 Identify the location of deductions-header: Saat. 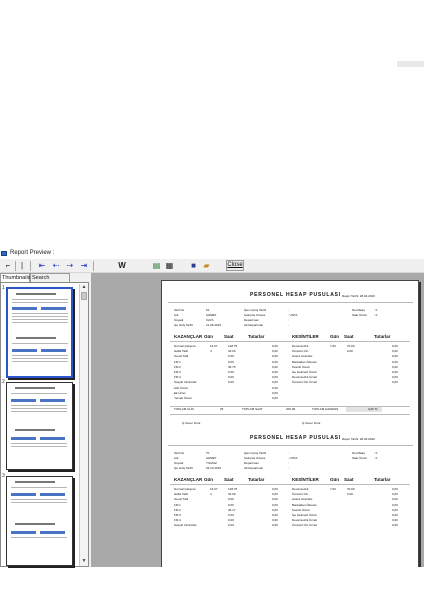
(349, 479).